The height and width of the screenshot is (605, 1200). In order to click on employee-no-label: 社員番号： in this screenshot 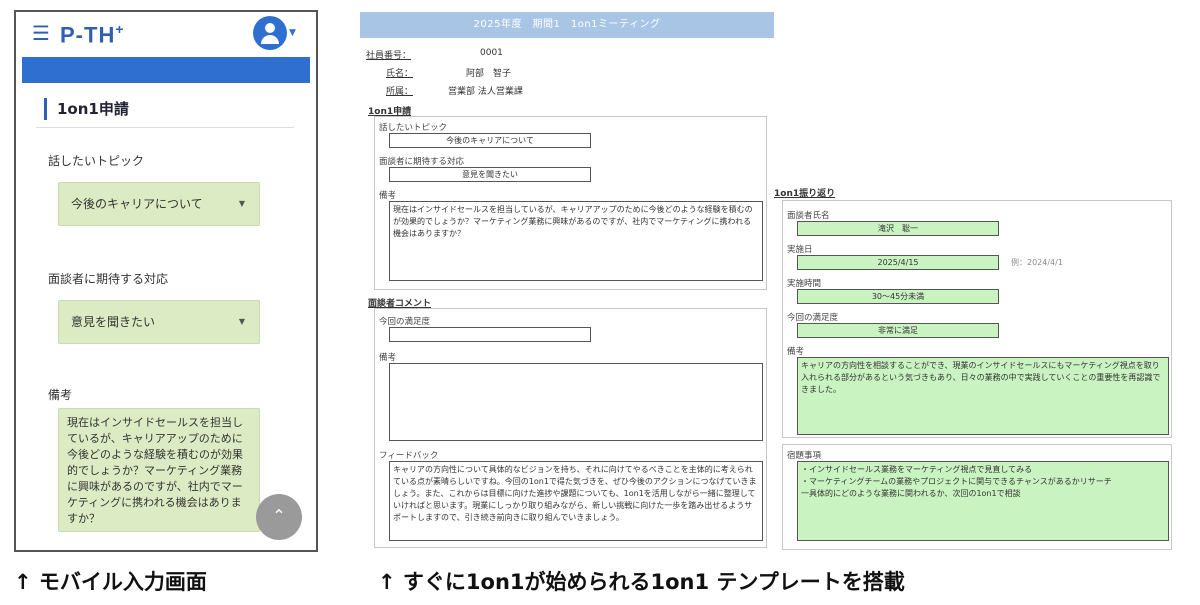, I will do `click(389, 56)`.